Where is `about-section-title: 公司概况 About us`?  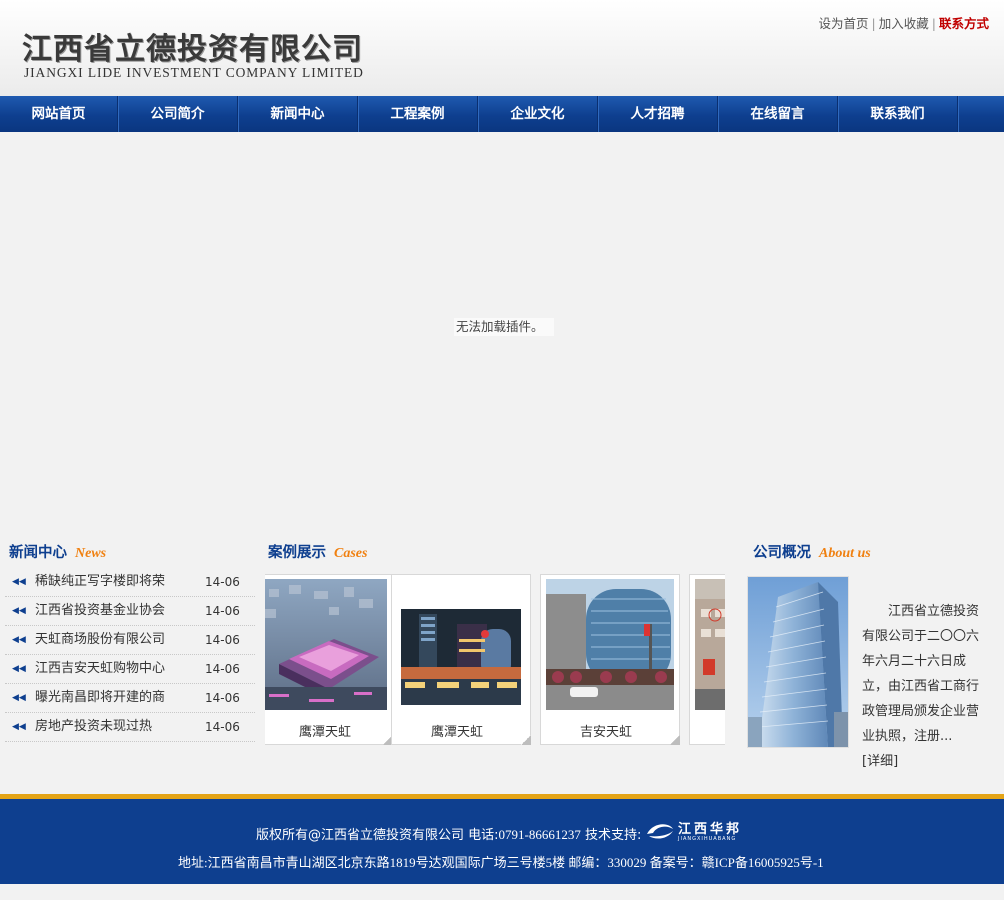 about-section-title: 公司概况 About us is located at coordinates (812, 551).